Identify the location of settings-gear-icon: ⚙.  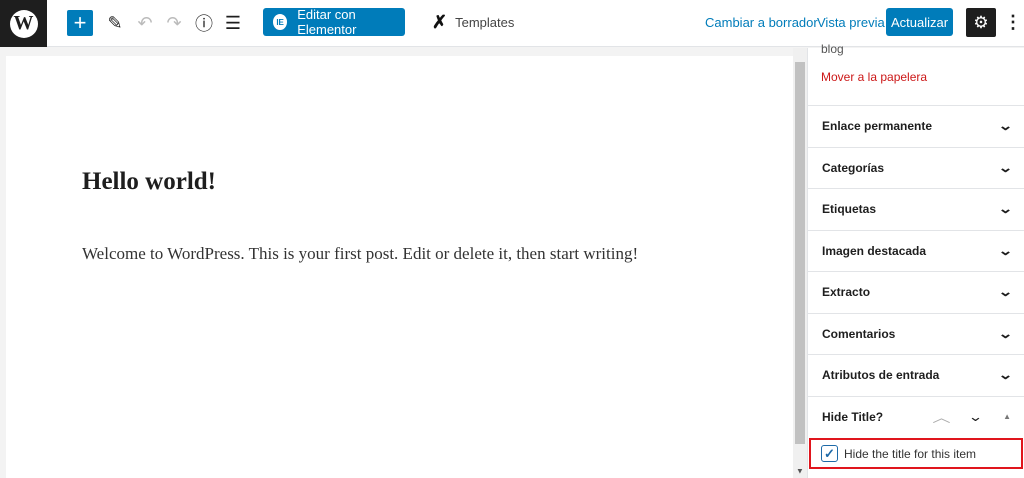
(981, 22).